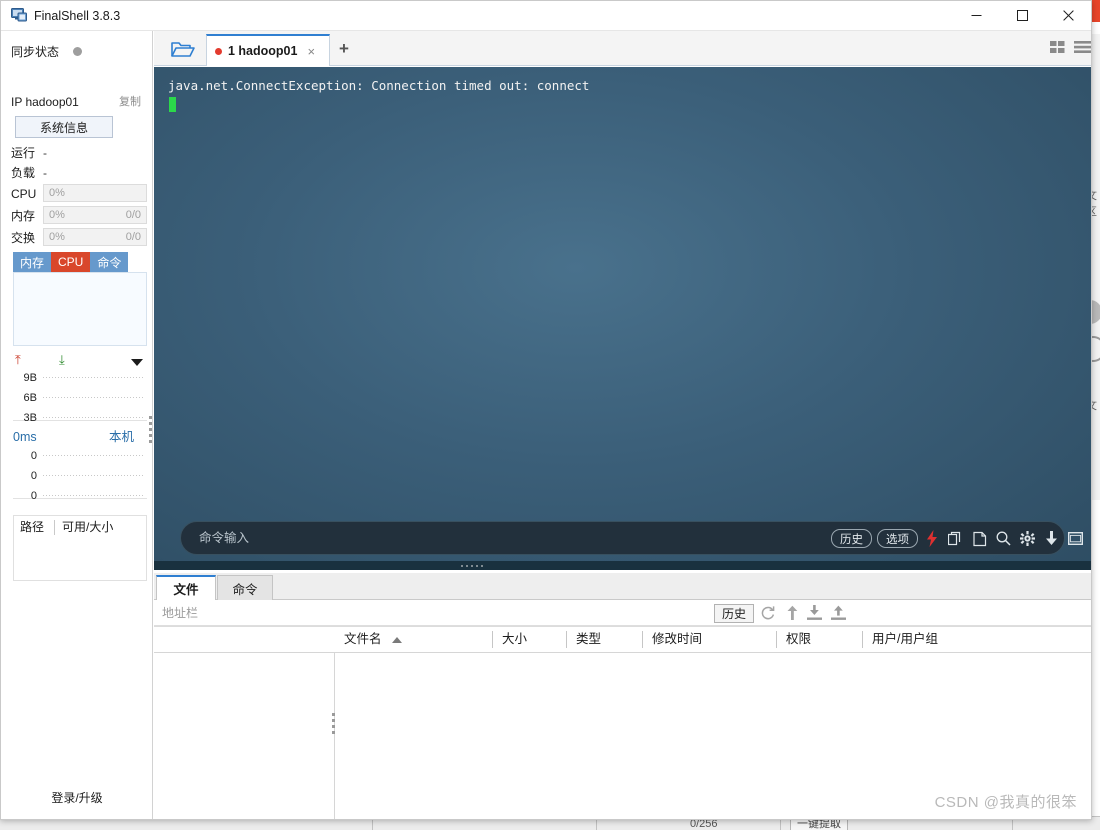 Image resolution: width=1100 pixels, height=830 pixels. I want to click on lightning-icon, so click(931, 538).